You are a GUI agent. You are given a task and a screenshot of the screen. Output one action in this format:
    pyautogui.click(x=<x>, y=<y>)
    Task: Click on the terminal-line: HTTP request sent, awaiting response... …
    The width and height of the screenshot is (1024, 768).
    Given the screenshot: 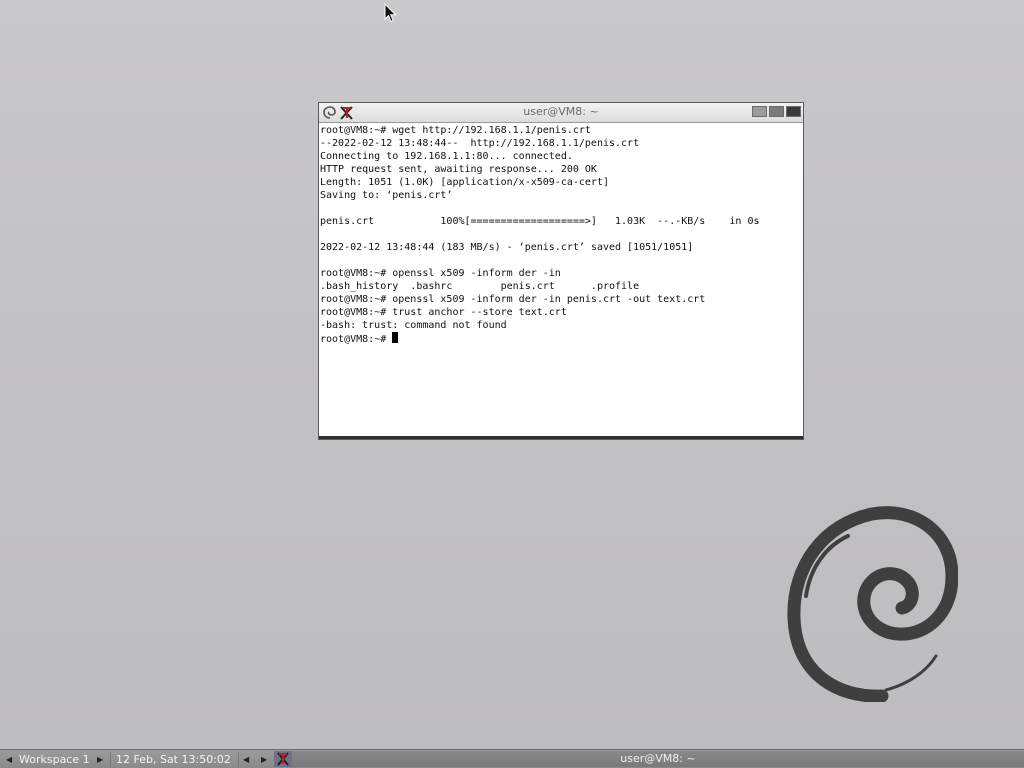 What is the action you would take?
    pyautogui.click(x=458, y=169)
    